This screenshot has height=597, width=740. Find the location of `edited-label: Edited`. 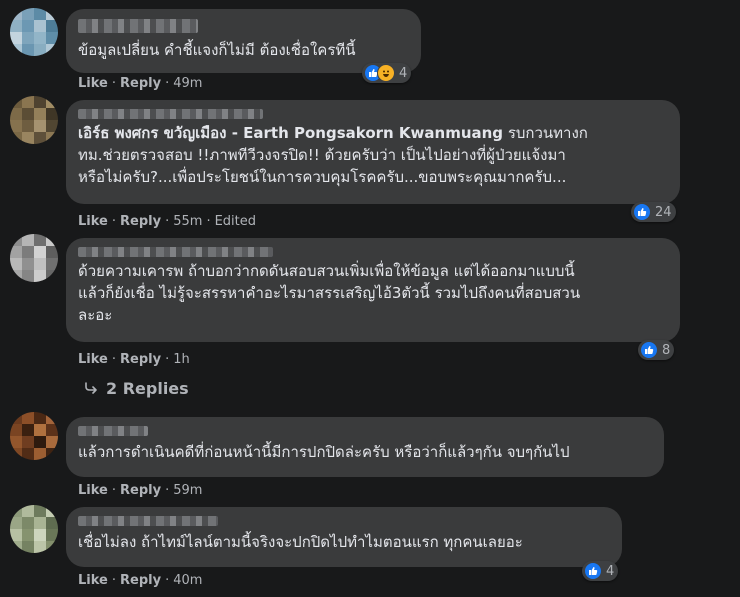

edited-label: Edited is located at coordinates (235, 221).